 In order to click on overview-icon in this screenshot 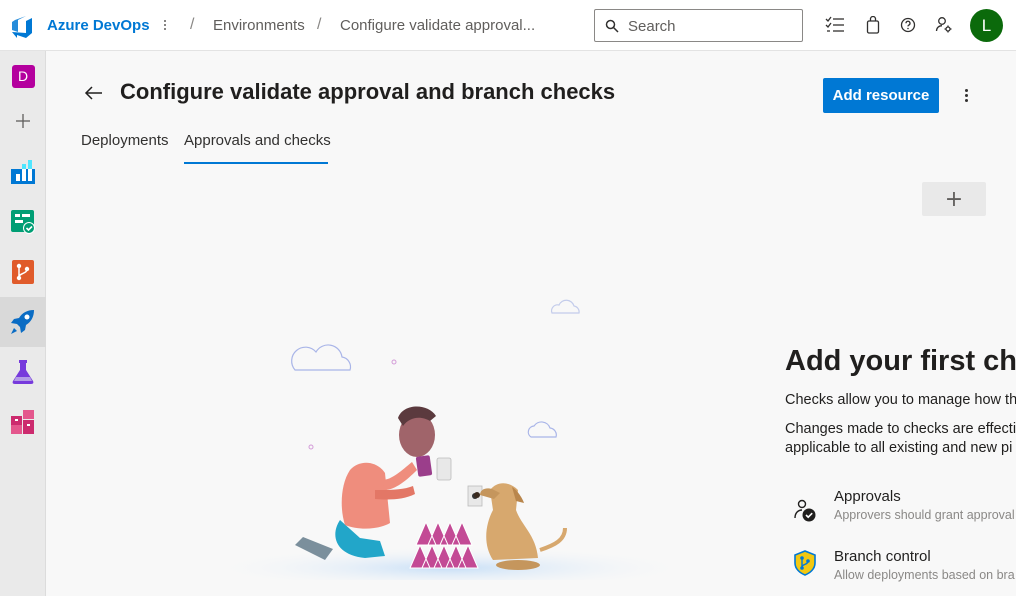, I will do `click(23, 172)`.